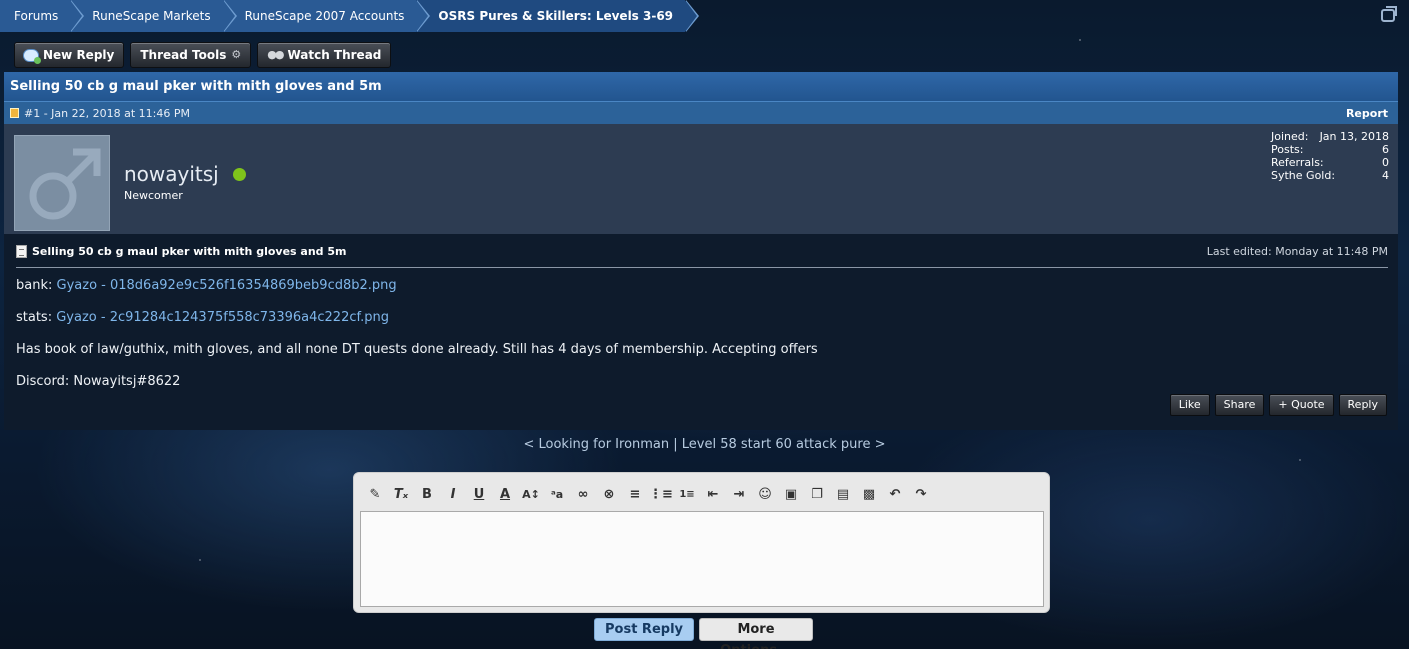 Image resolution: width=1409 pixels, height=649 pixels. I want to click on text-color-icon: A, so click(505, 494).